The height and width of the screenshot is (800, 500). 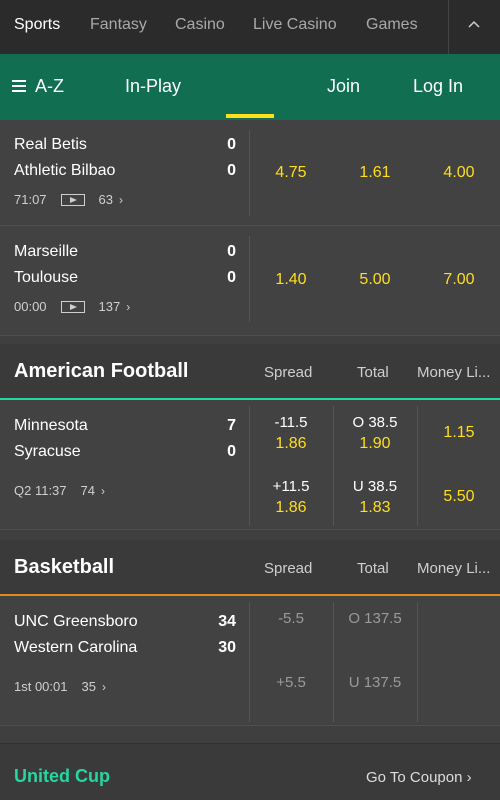 What do you see at coordinates (88, 490) in the screenshot?
I see `markets-count: 74` at bounding box center [88, 490].